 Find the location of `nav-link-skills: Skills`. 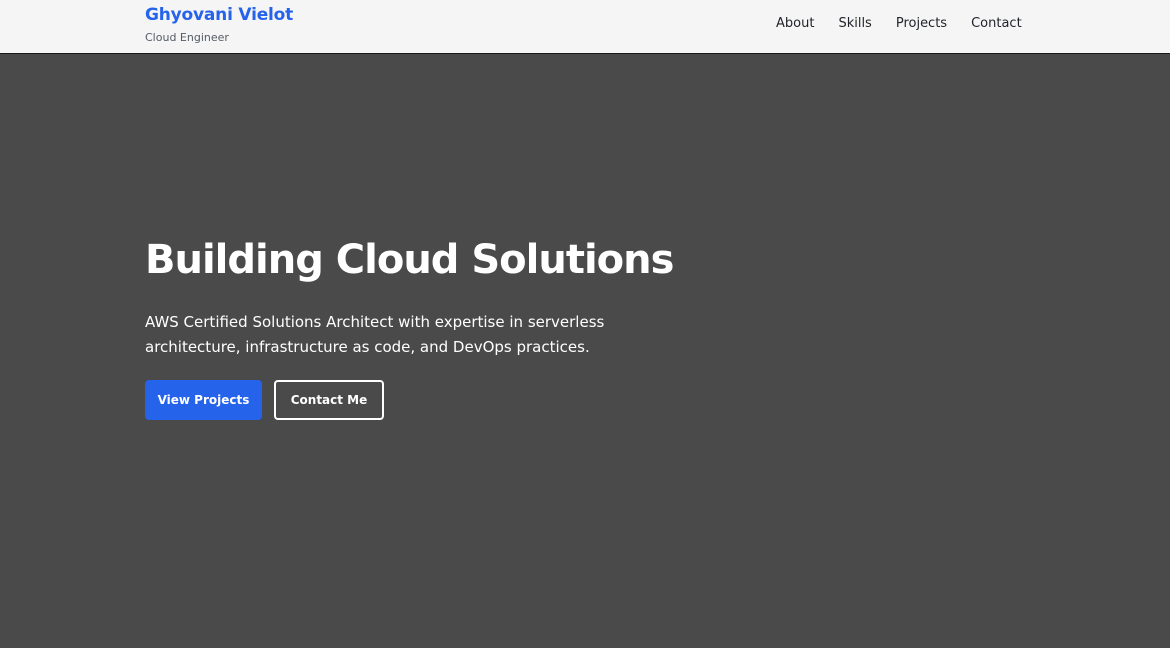

nav-link-skills: Skills is located at coordinates (854, 24).